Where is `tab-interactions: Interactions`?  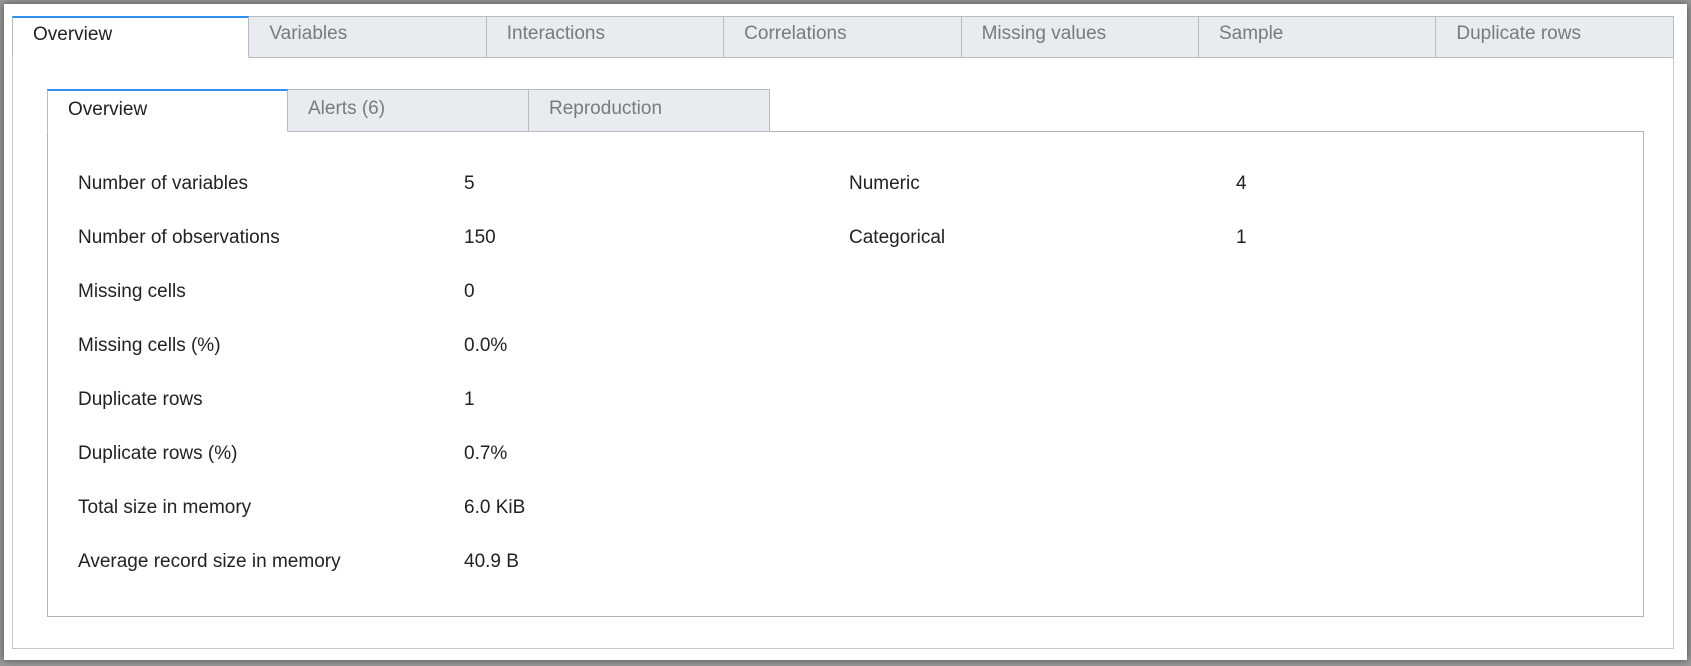
tab-interactions: Interactions is located at coordinates (605, 37).